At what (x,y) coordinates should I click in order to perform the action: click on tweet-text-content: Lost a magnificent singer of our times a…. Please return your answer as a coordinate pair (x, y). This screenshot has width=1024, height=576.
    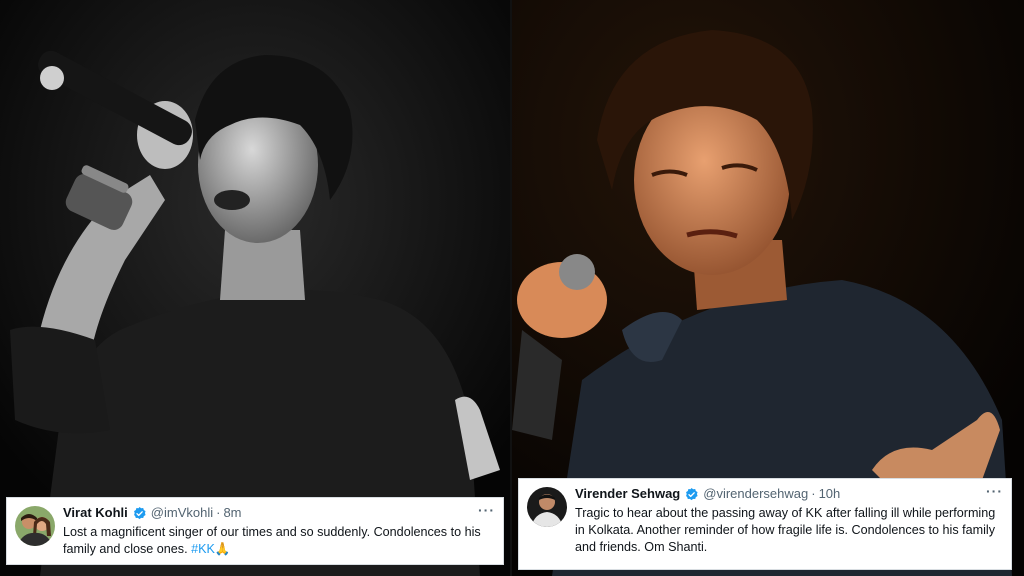
    Looking at the image, I should click on (272, 540).